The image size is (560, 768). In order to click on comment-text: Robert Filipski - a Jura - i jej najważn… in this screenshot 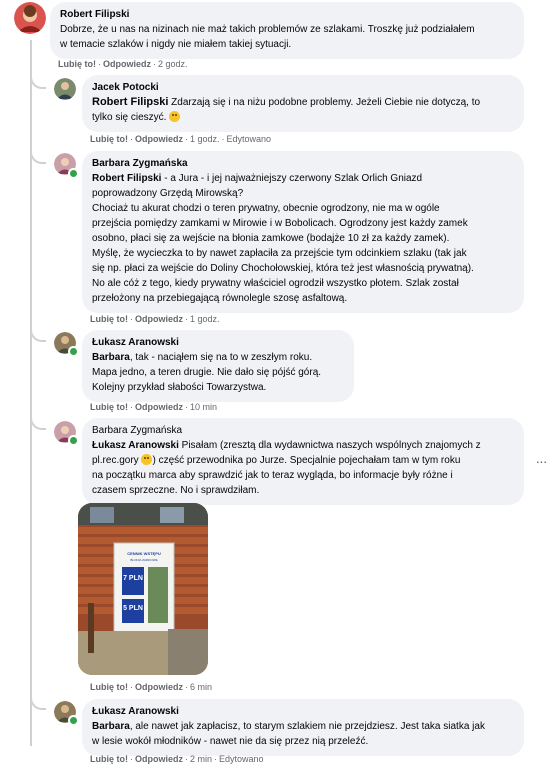, I will do `click(303, 238)`.